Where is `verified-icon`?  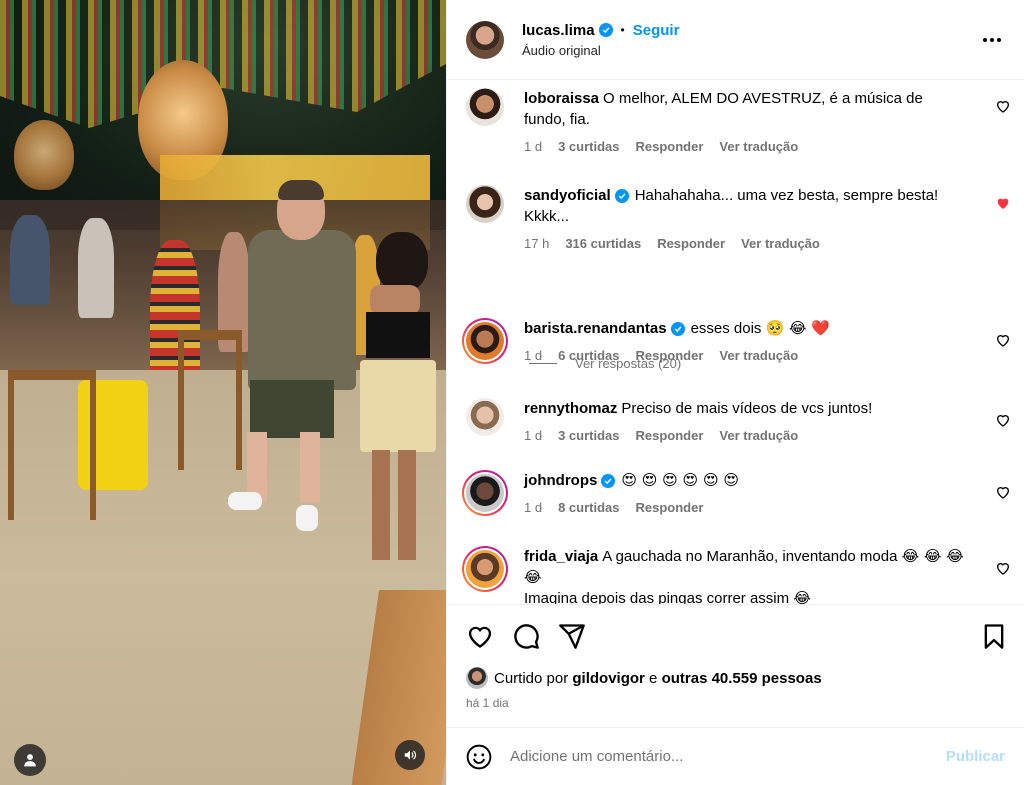
verified-icon is located at coordinates (608, 481).